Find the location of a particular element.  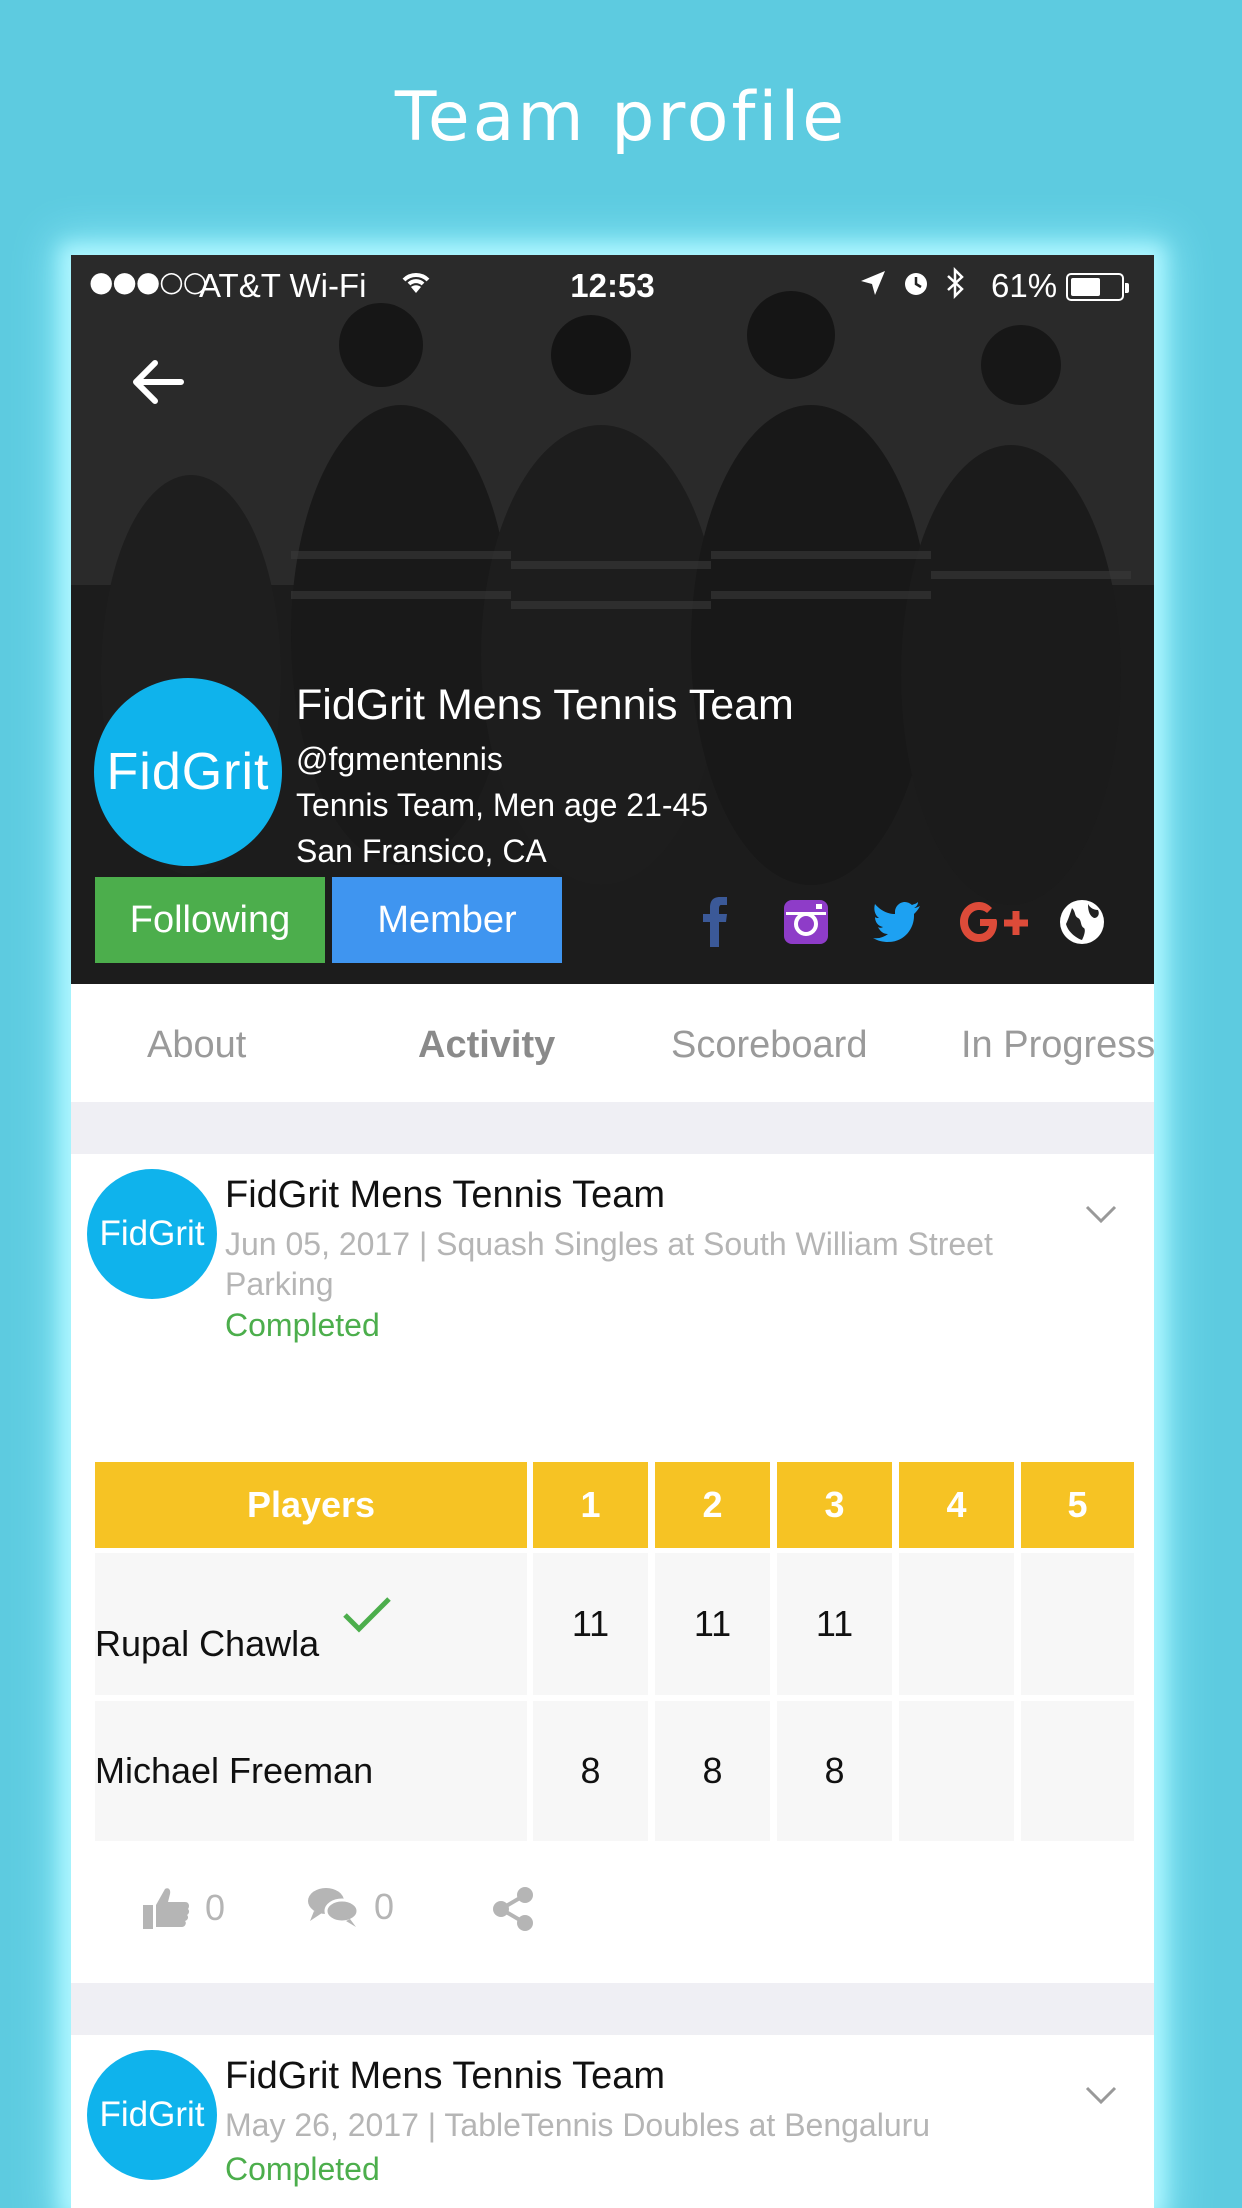

facebook-icon is located at coordinates (715, 922).